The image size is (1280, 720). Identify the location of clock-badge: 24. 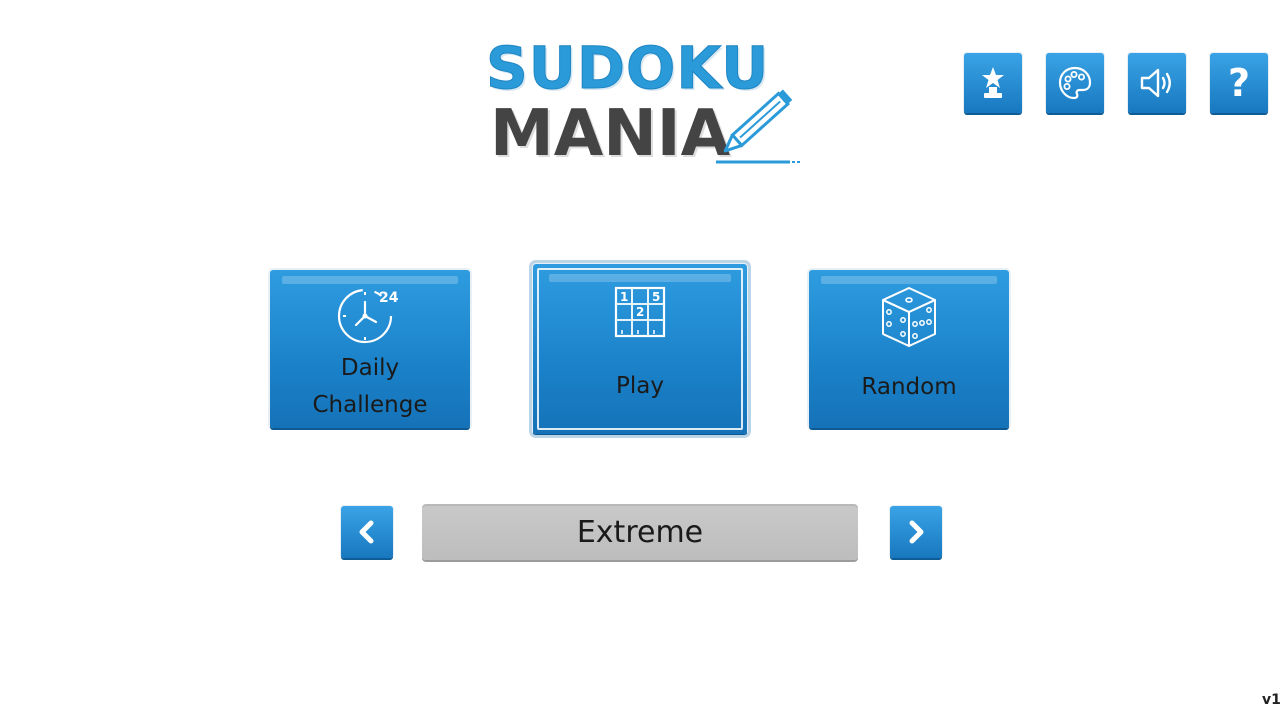
(389, 298).